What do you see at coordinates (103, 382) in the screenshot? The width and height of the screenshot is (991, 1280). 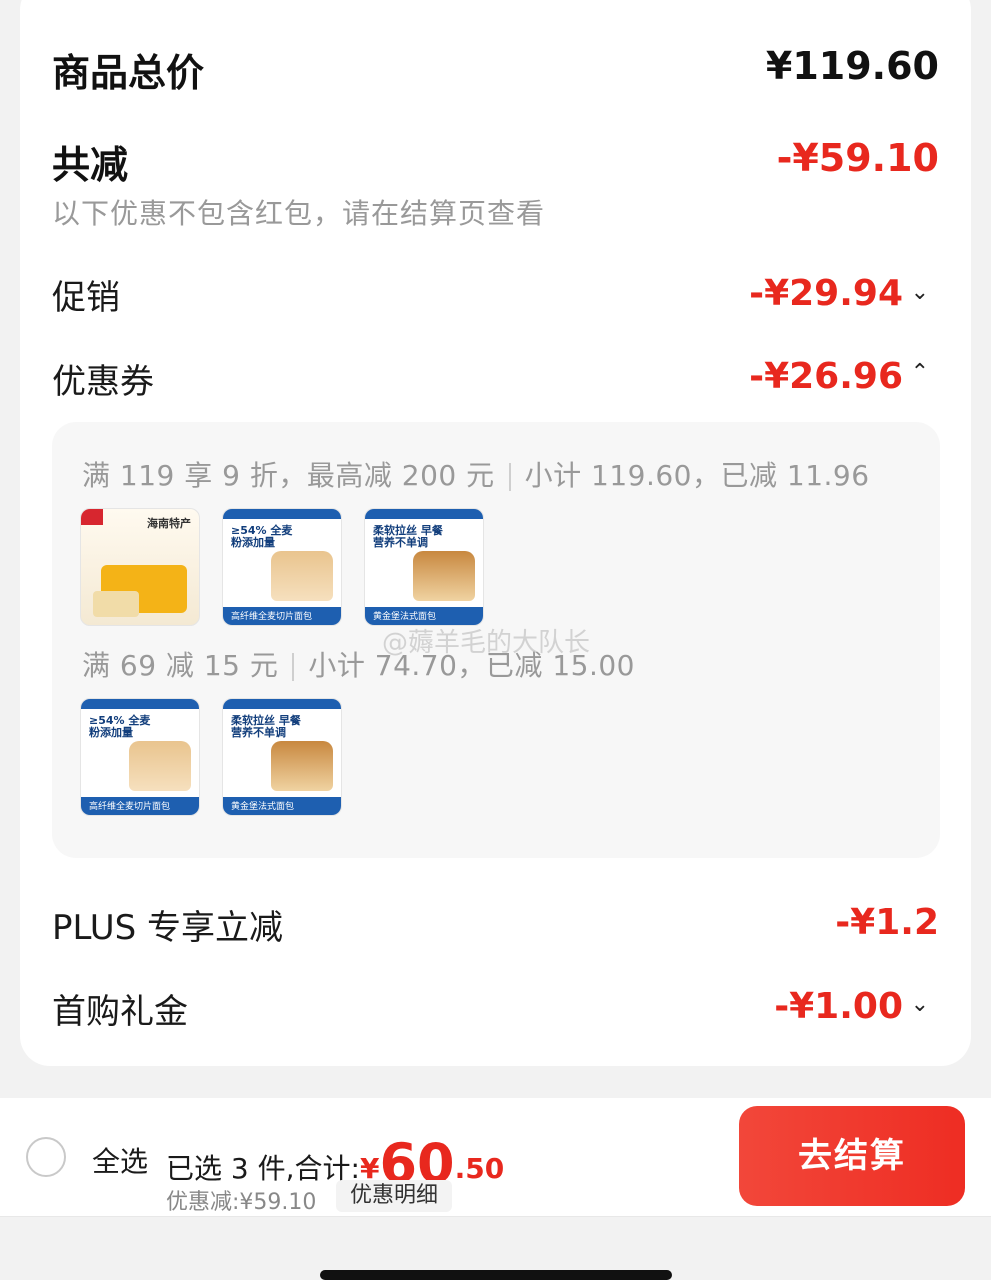 I see `coupon-label: 优惠券` at bounding box center [103, 382].